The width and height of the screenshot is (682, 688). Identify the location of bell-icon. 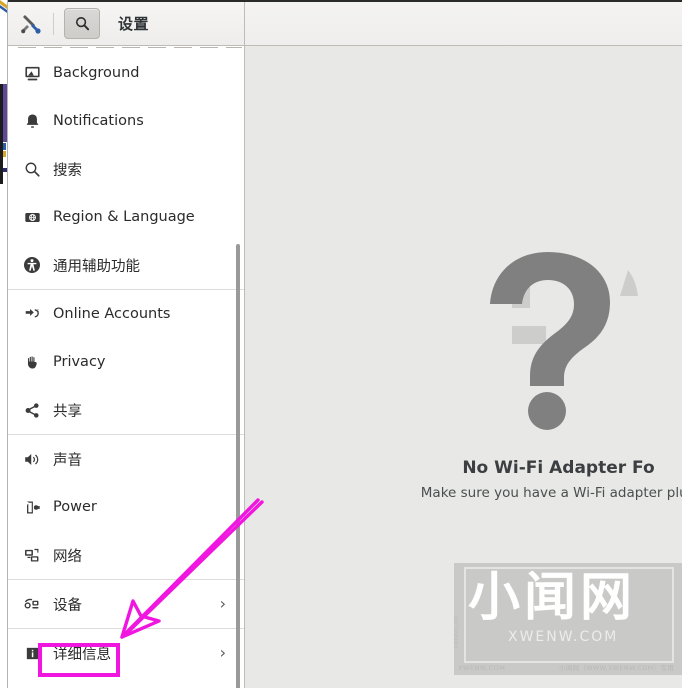
(32, 121).